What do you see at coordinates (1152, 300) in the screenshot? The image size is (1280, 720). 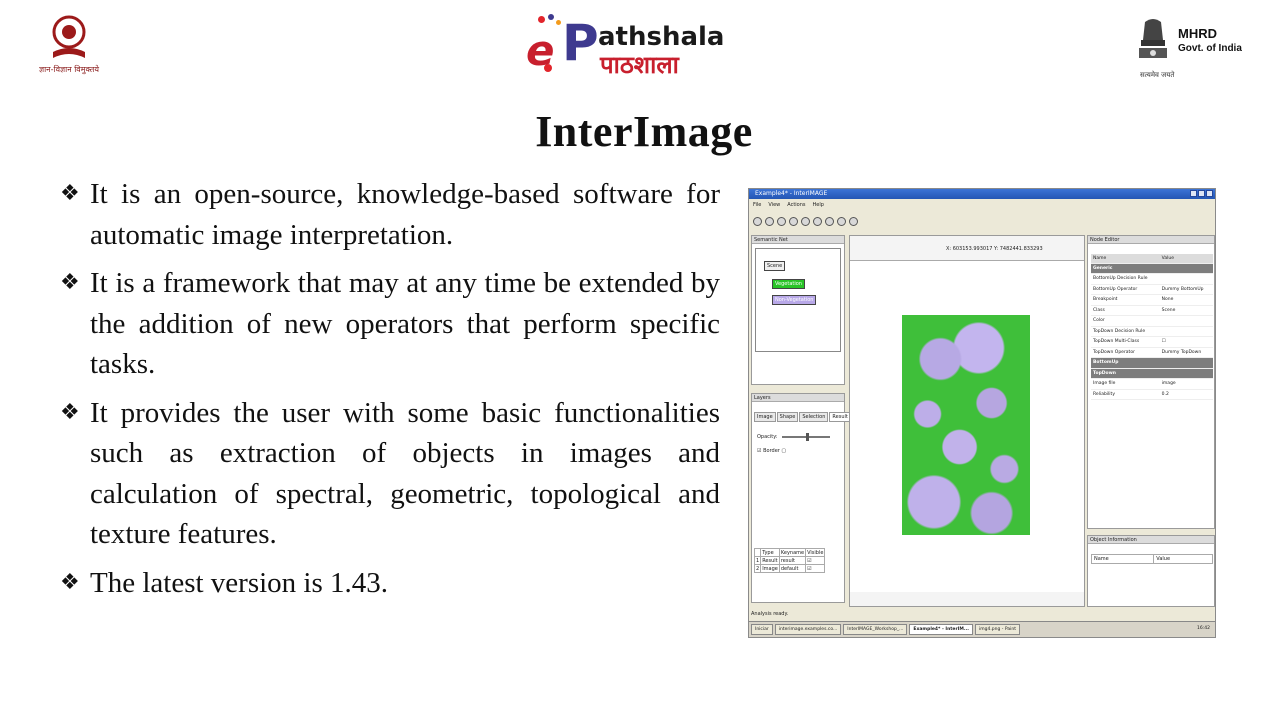 I see `table-row: Breakpoint None` at bounding box center [1152, 300].